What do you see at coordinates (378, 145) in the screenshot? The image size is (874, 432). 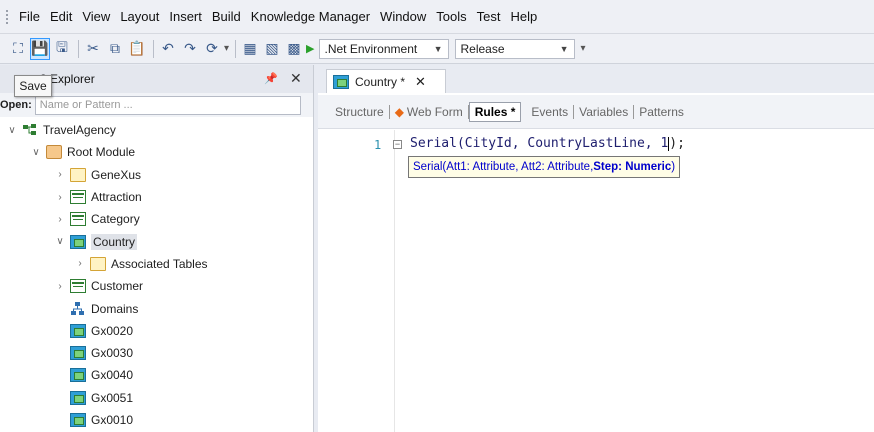 I see `line-number: 1` at bounding box center [378, 145].